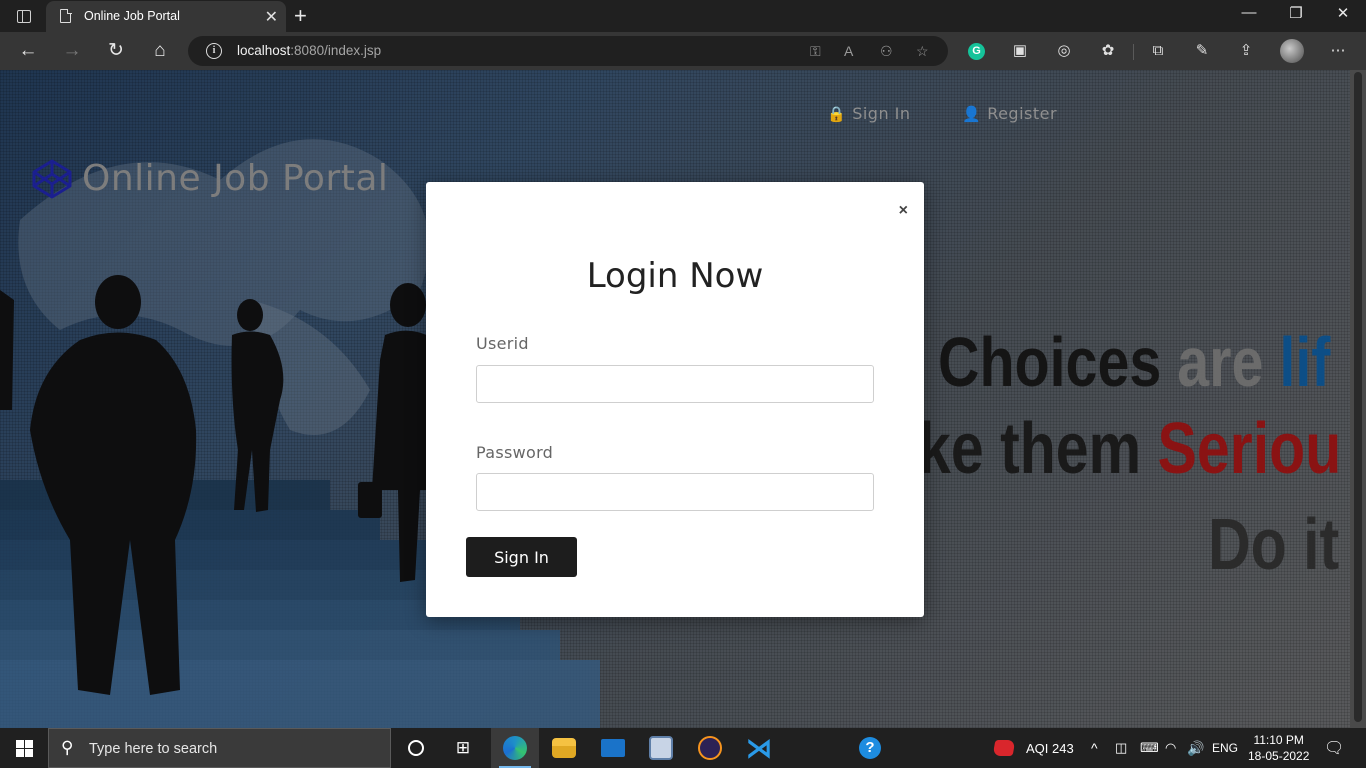 The height and width of the screenshot is (768, 1366). I want to click on scrollbar-thumb, so click(1358, 397).